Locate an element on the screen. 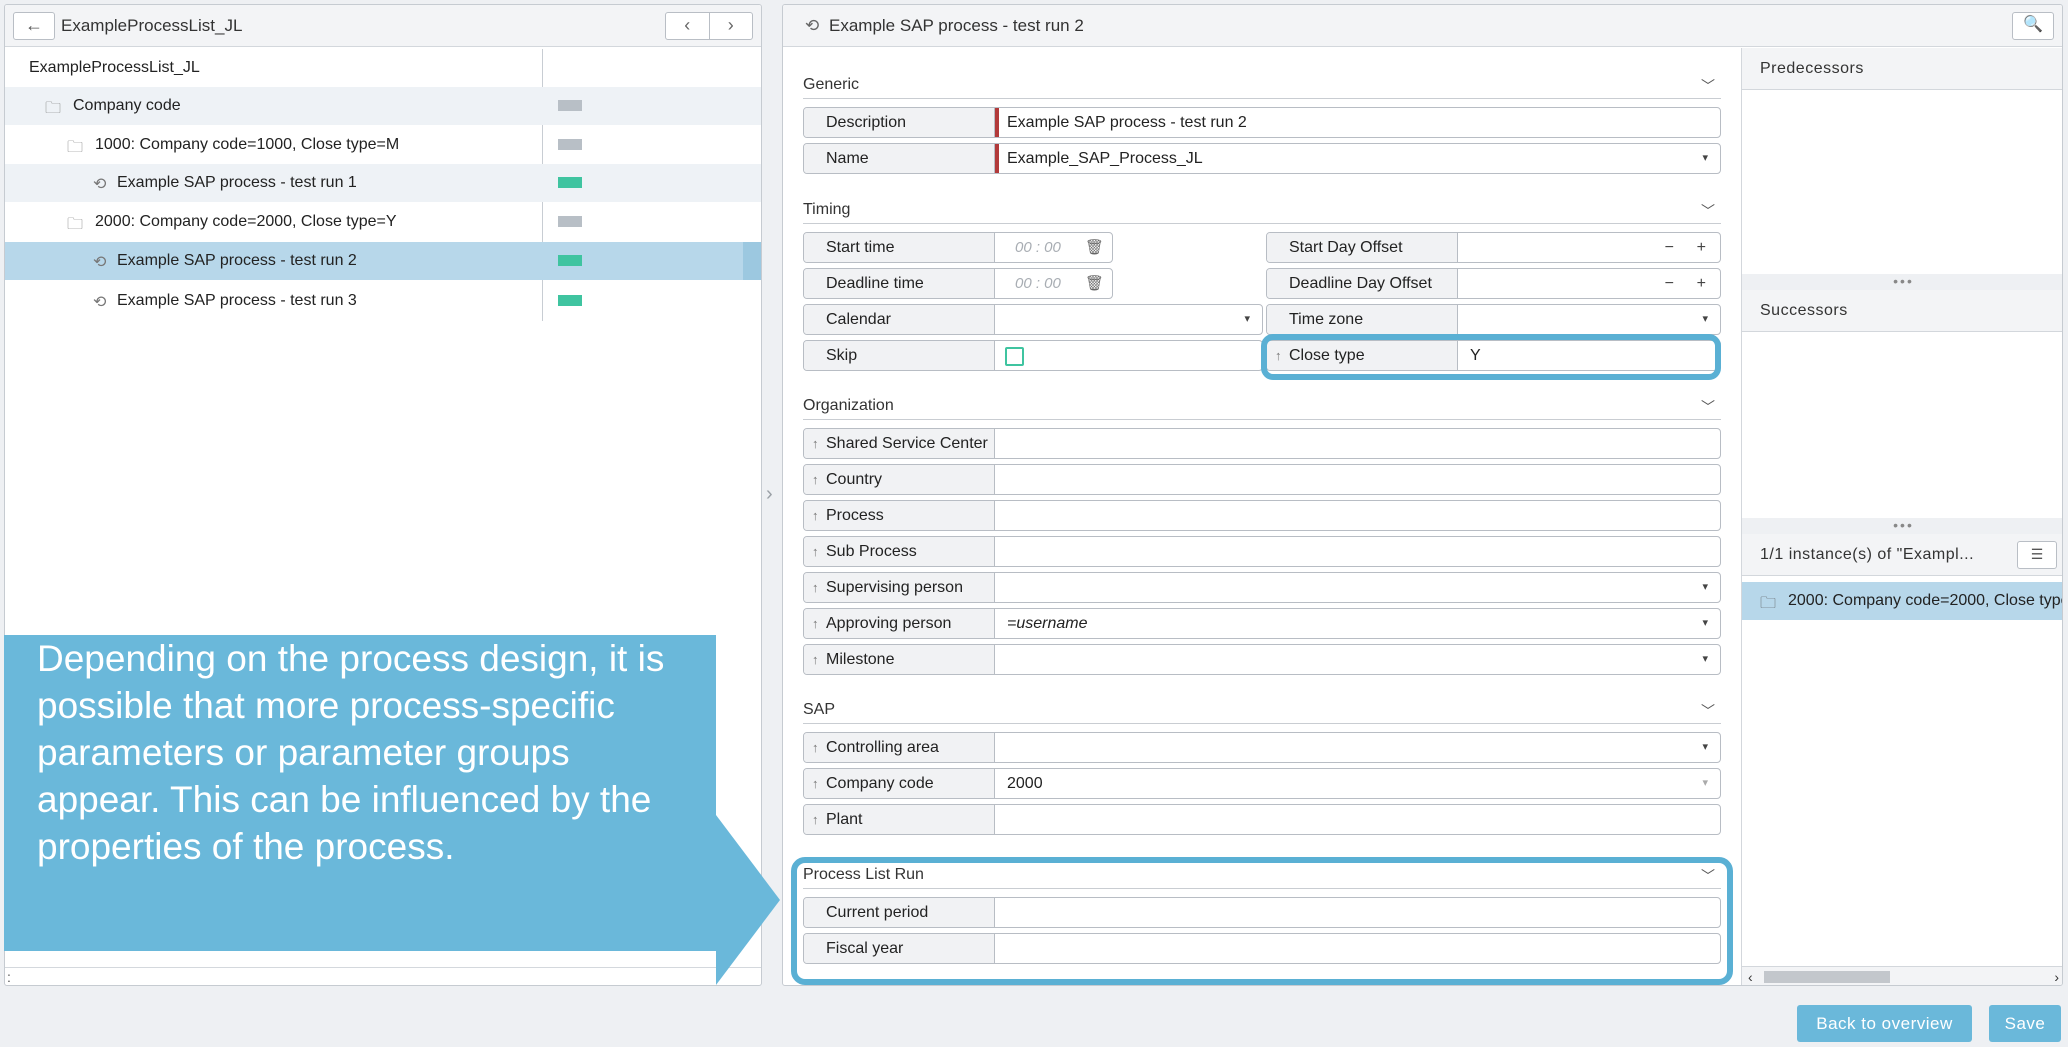 The width and height of the screenshot is (2068, 1047). milestone-field: ↑ Milestone ▾ is located at coordinates (1262, 659).